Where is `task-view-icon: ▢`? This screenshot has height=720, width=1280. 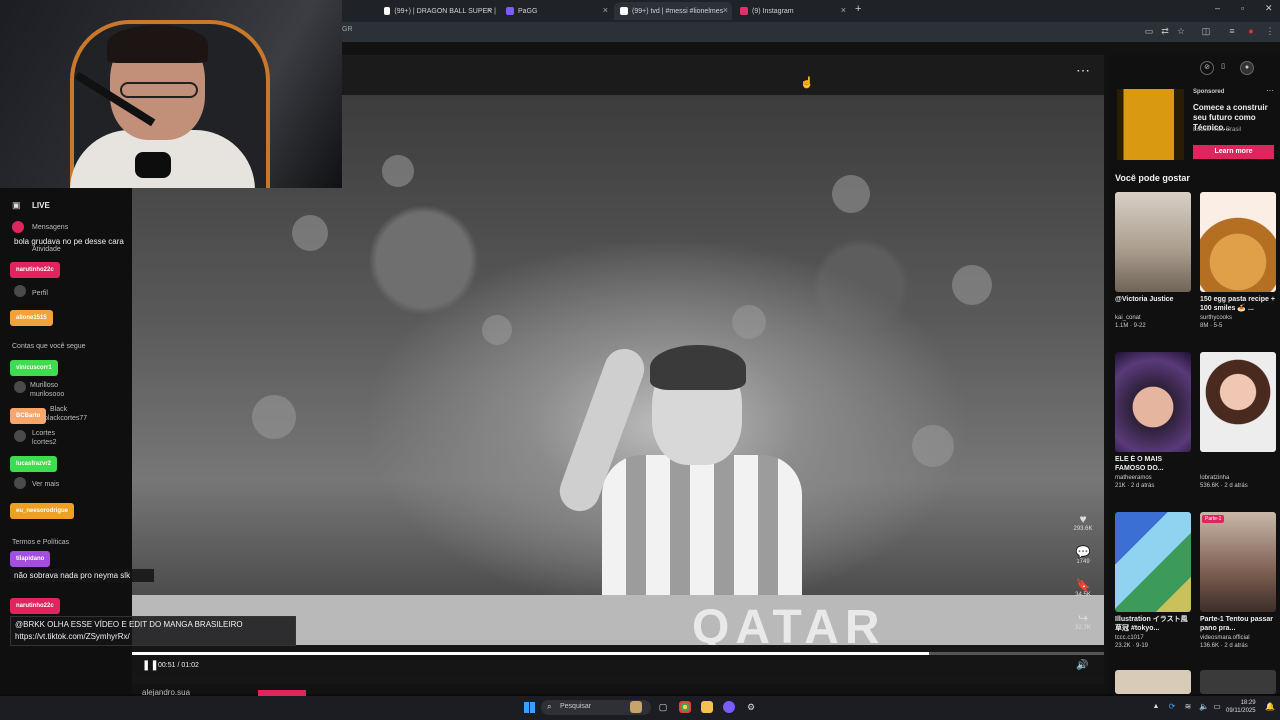
task-view-icon: ▢ is located at coordinates (663, 707).